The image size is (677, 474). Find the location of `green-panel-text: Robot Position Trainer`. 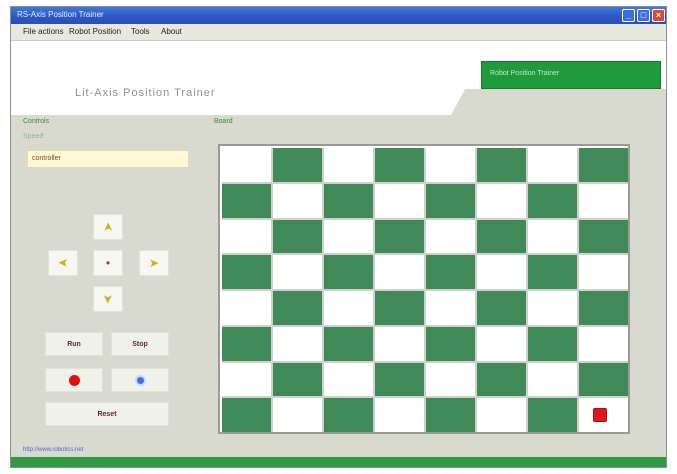

green-panel-text: Robot Position Trainer is located at coordinates (525, 73).